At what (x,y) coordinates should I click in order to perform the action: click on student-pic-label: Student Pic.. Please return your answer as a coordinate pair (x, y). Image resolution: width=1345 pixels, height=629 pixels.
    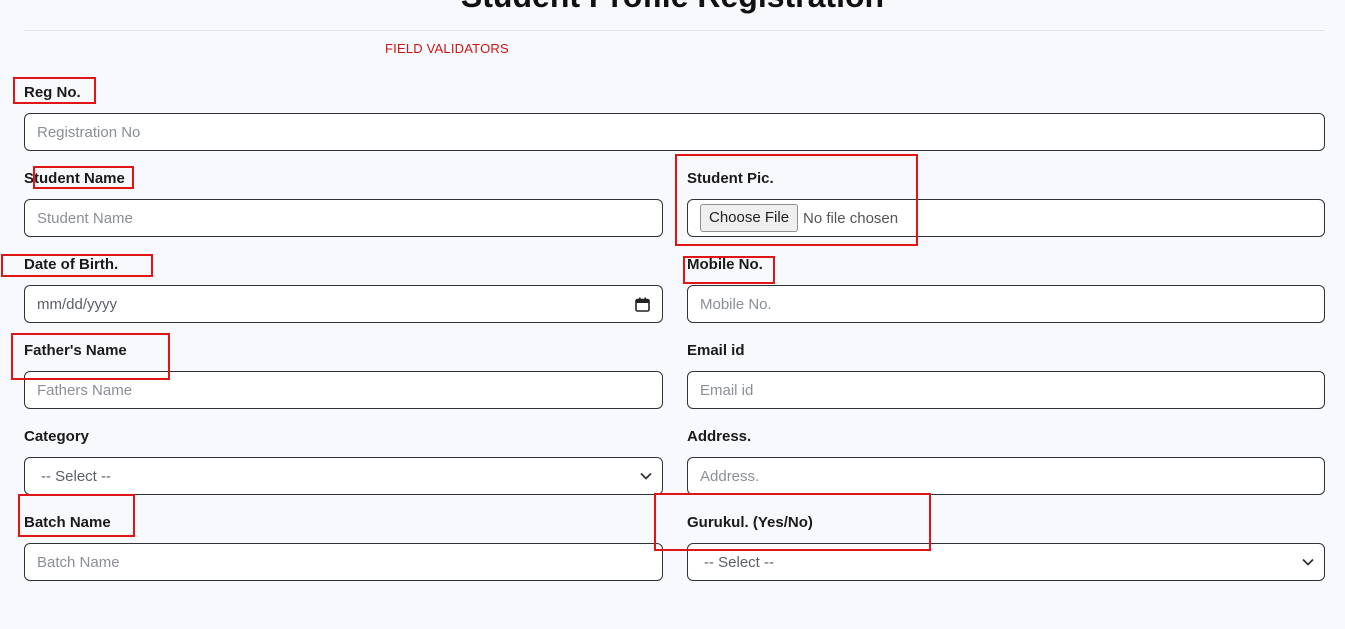
    Looking at the image, I should click on (730, 178).